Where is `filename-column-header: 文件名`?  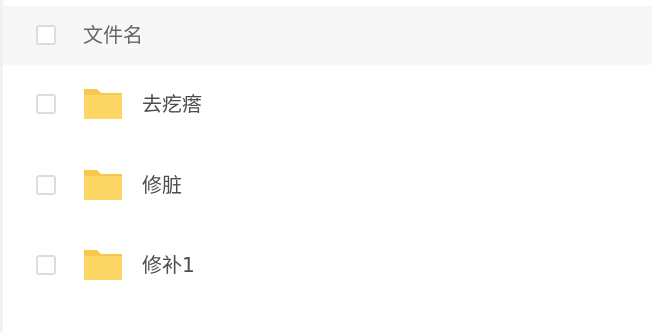 filename-column-header: 文件名 is located at coordinates (113, 35).